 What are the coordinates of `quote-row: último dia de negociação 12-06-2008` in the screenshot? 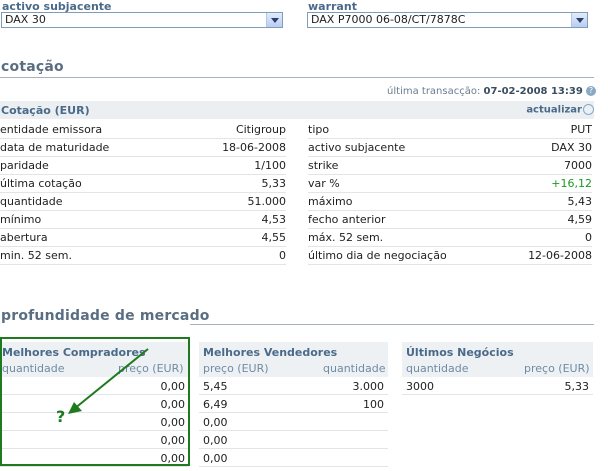 It's located at (450, 256).